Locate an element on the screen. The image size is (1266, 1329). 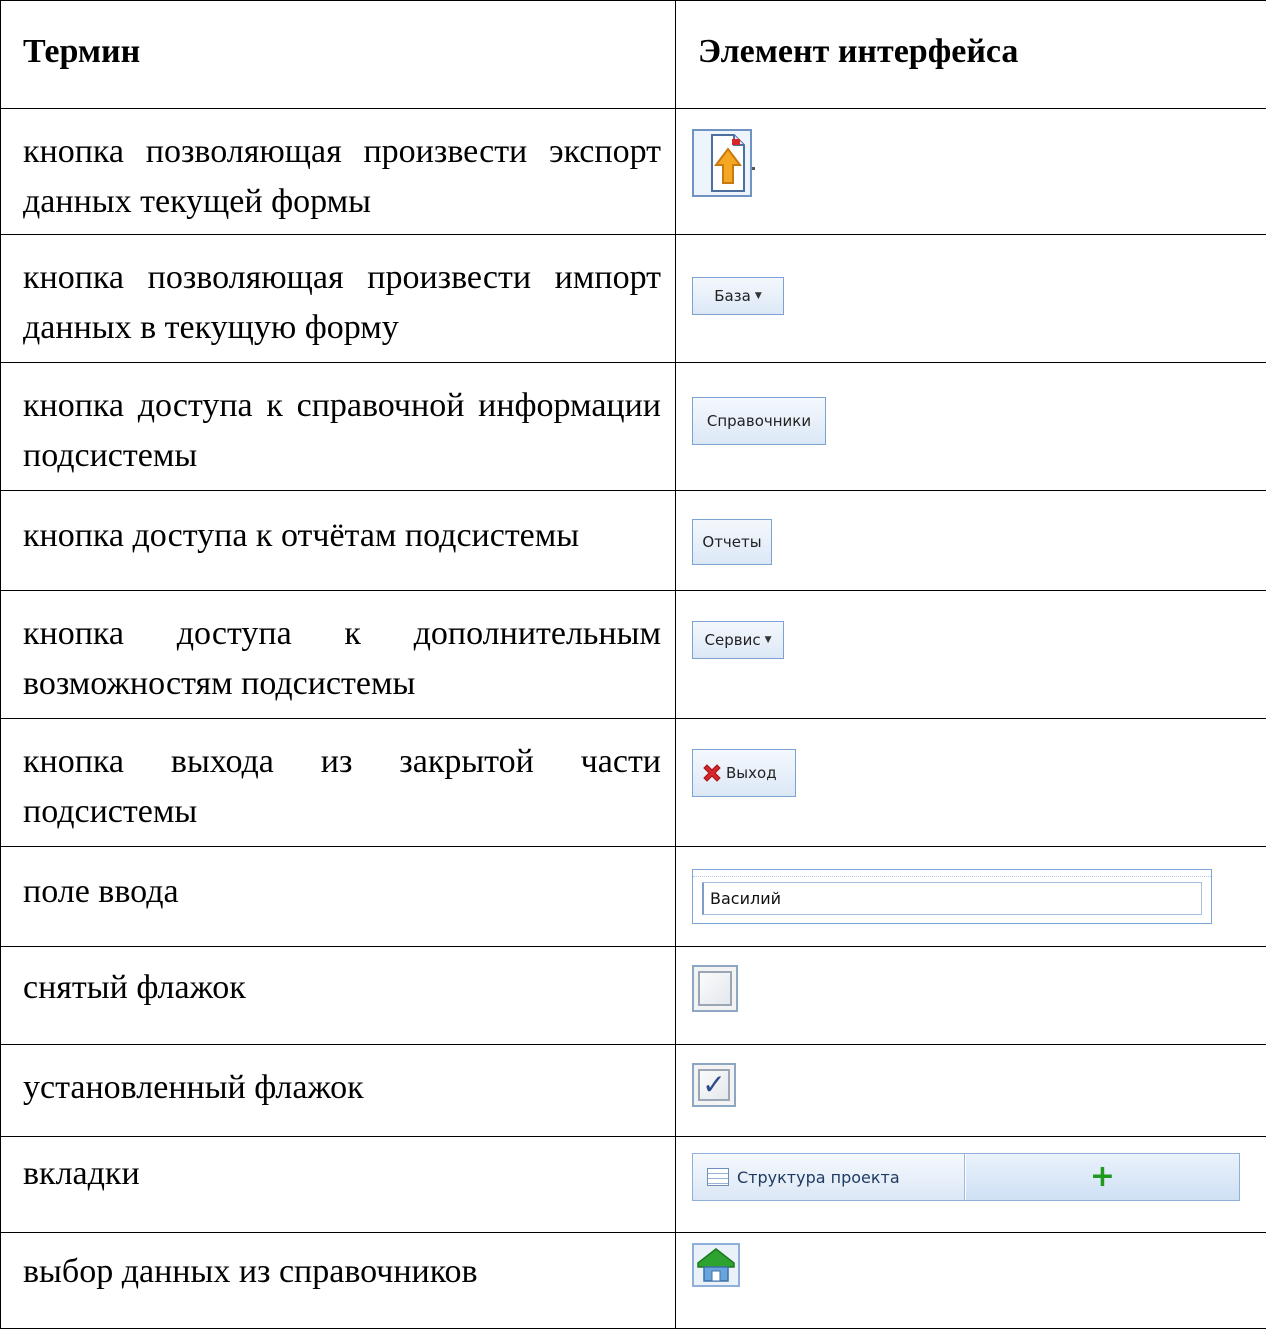
ui-cell: Структура проекта + is located at coordinates (971, 1185).